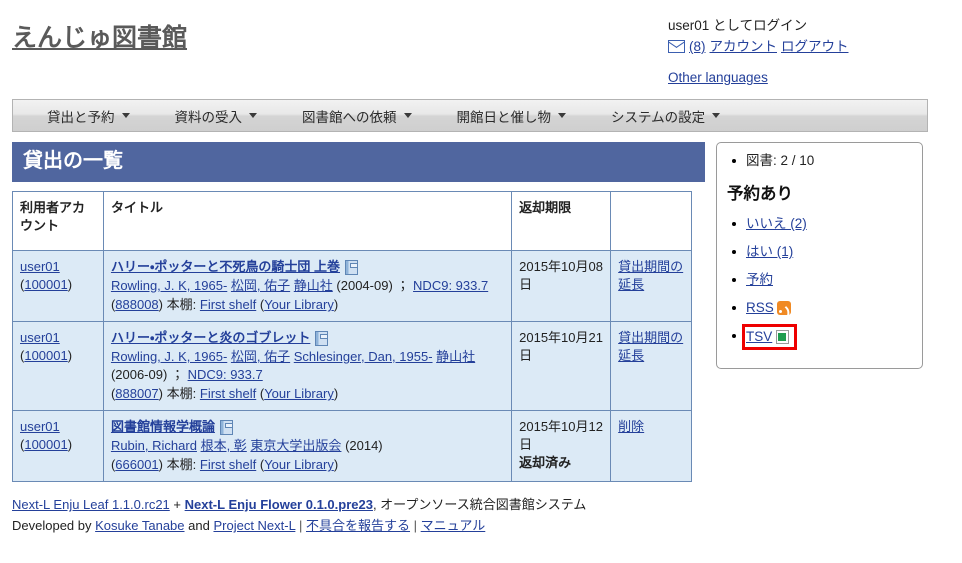 The image size is (962, 563). Describe the element at coordinates (349, 117) in the screenshot. I see `nav-label: 図書館への依頼` at that location.